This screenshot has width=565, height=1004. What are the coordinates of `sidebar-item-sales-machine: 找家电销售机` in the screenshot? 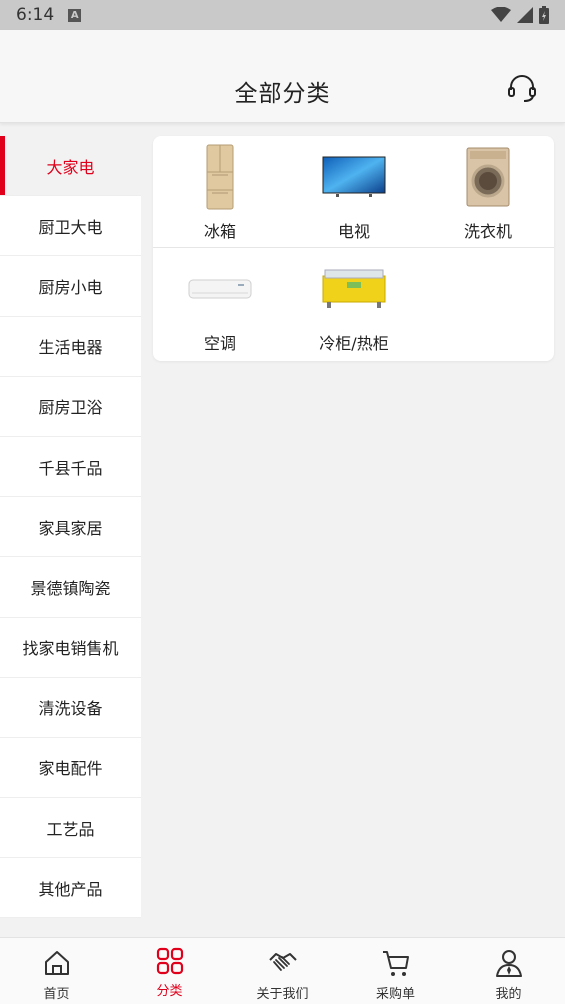 It's located at (70, 647).